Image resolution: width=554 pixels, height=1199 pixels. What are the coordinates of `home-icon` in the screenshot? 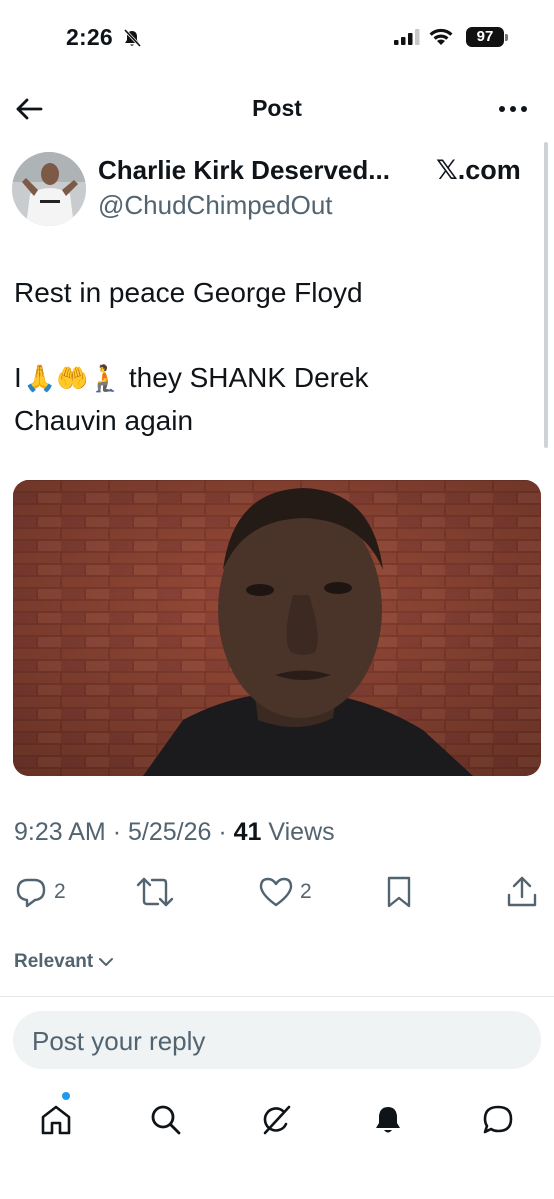 It's located at (56, 1120).